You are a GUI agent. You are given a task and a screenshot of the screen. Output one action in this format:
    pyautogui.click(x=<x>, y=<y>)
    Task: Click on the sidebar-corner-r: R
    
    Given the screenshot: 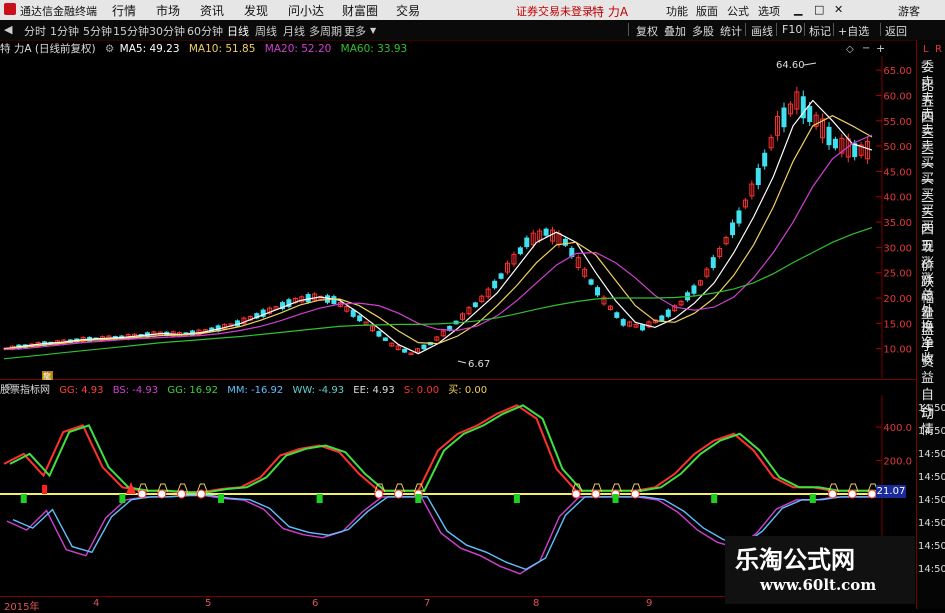 What is the action you would take?
    pyautogui.click(x=938, y=49)
    